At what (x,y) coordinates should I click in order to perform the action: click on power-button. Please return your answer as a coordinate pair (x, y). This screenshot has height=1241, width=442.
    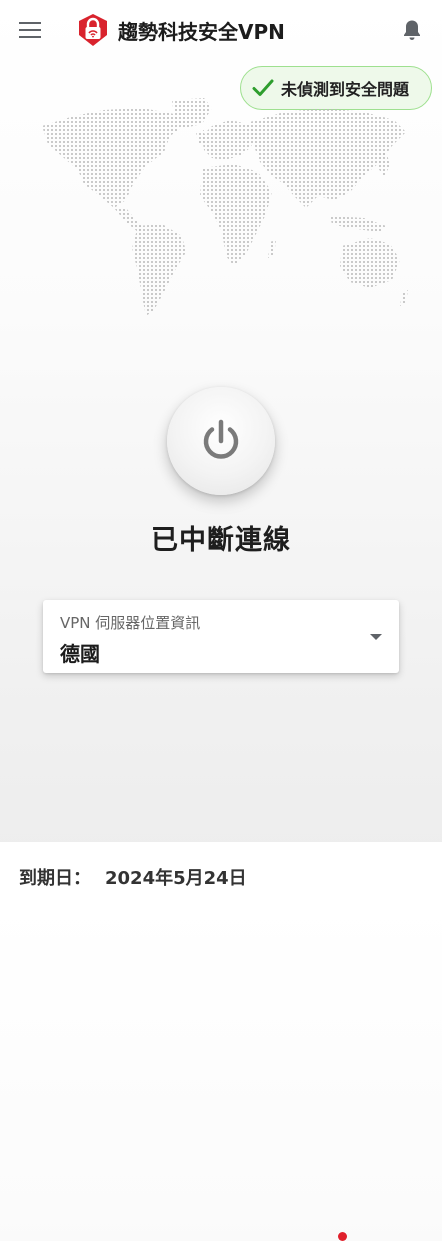
    Looking at the image, I should click on (221, 441).